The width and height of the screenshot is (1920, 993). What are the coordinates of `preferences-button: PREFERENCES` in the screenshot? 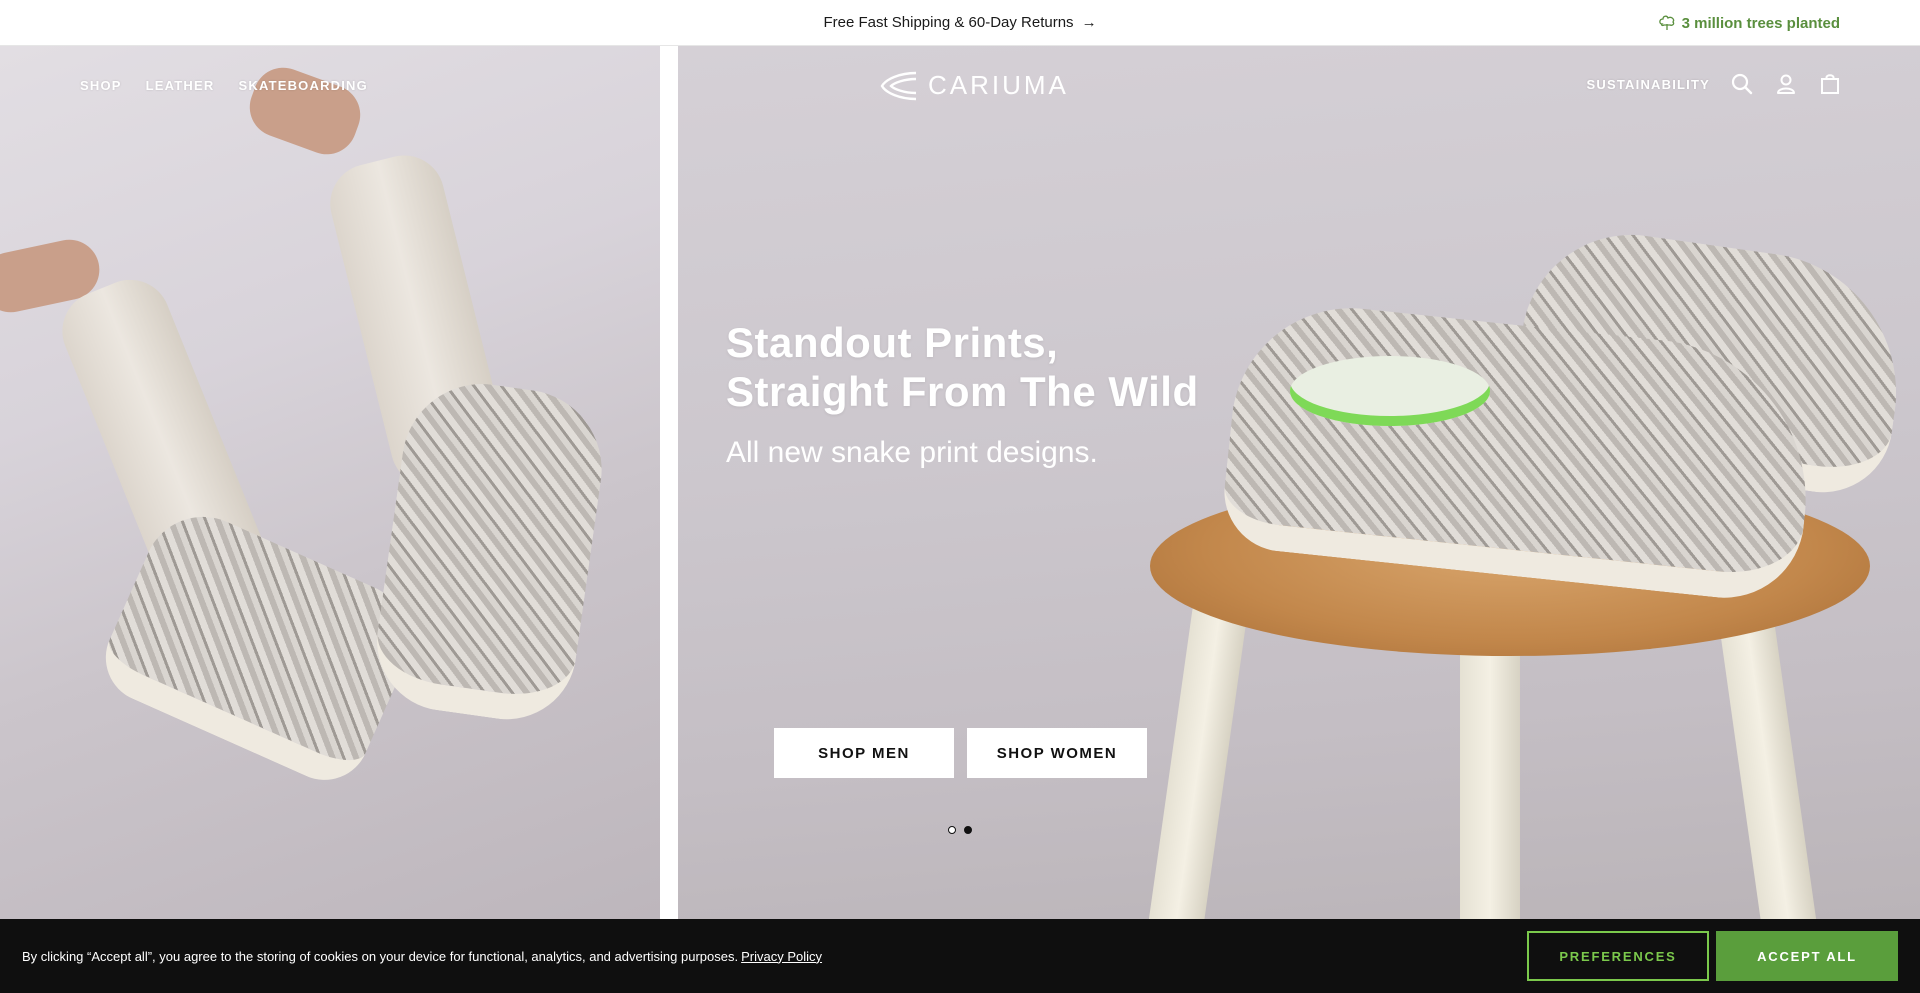 It's located at (1618, 956).